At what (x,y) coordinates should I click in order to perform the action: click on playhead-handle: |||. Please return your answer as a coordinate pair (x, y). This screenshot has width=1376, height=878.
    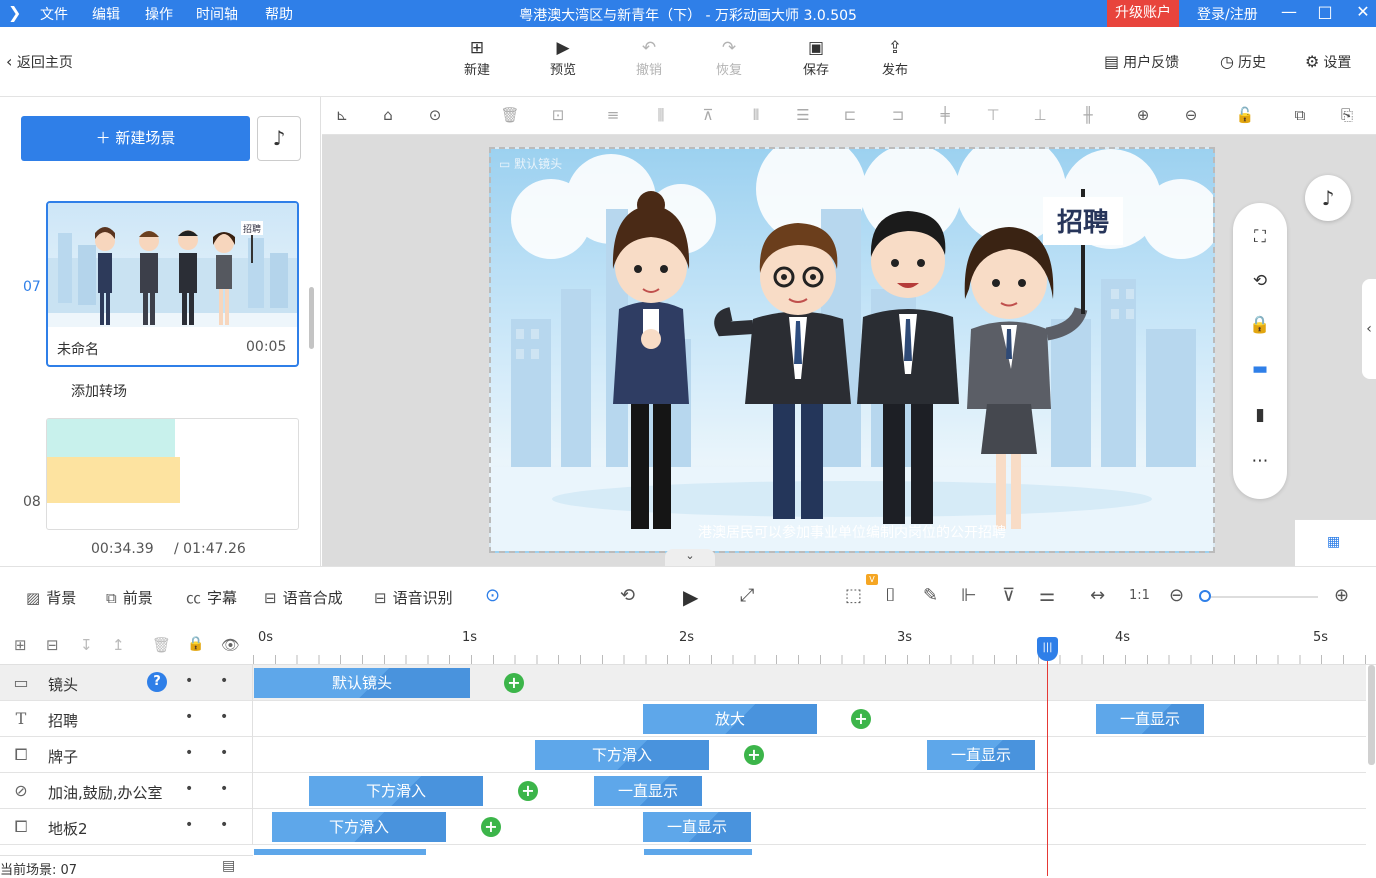
    Looking at the image, I should click on (1047, 649).